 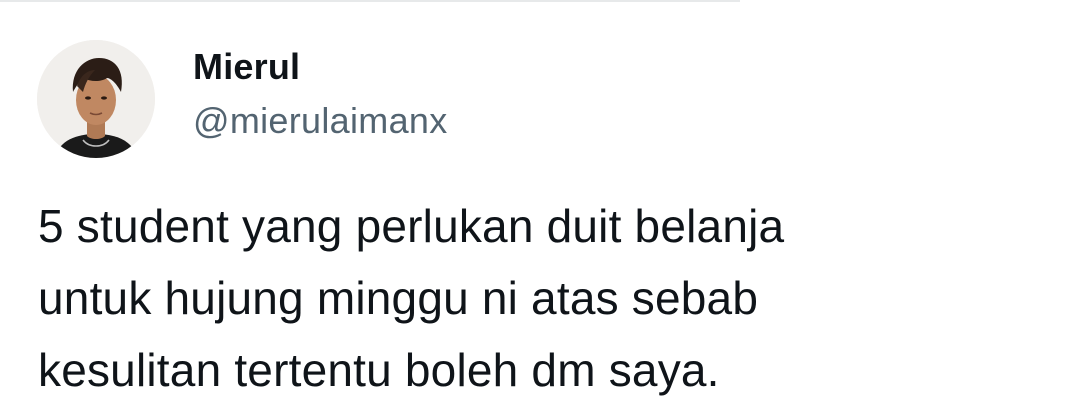 I want to click on tweet-text-line: kesulitan tertentu boleh dm saya., so click(x=379, y=370).